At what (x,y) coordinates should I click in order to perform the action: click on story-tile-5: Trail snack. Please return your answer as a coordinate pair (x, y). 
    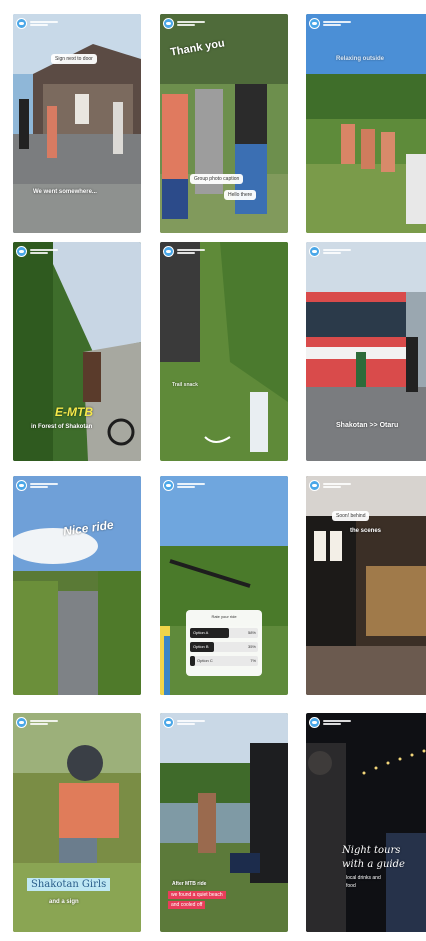
    Looking at the image, I should click on (224, 351).